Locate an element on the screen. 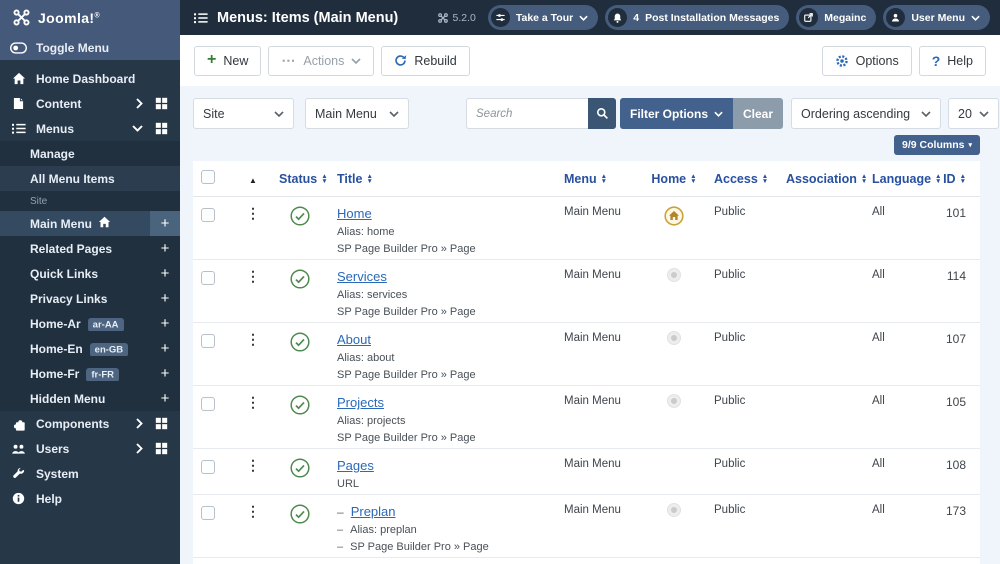 This screenshot has width=1000, height=564. sidebar-item-home-fr: Home-Fr fr-FR + is located at coordinates (90, 373).